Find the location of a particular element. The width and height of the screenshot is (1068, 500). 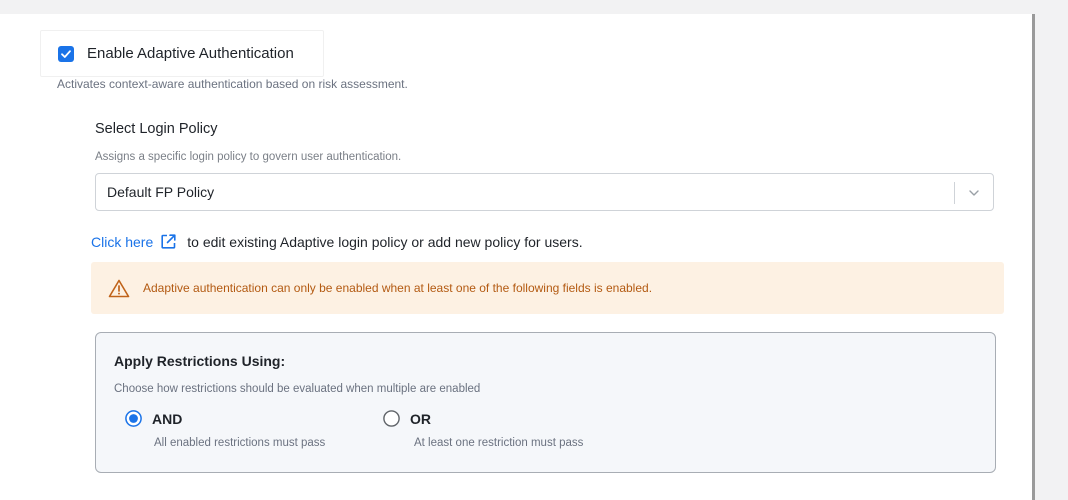

radio-option-and: AND is located at coordinates (153, 418).